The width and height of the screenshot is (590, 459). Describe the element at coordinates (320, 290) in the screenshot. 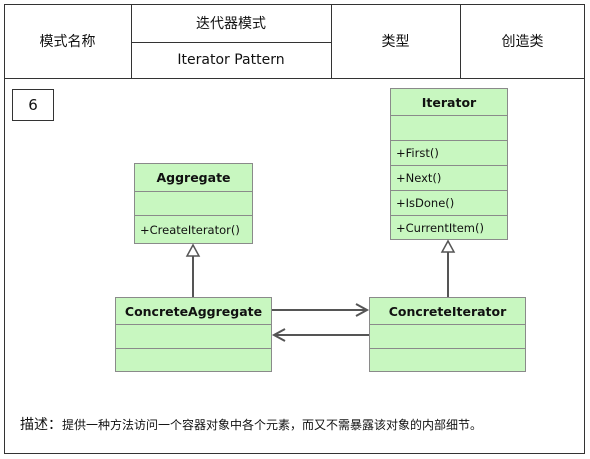

I see `relationship-arrows` at that location.